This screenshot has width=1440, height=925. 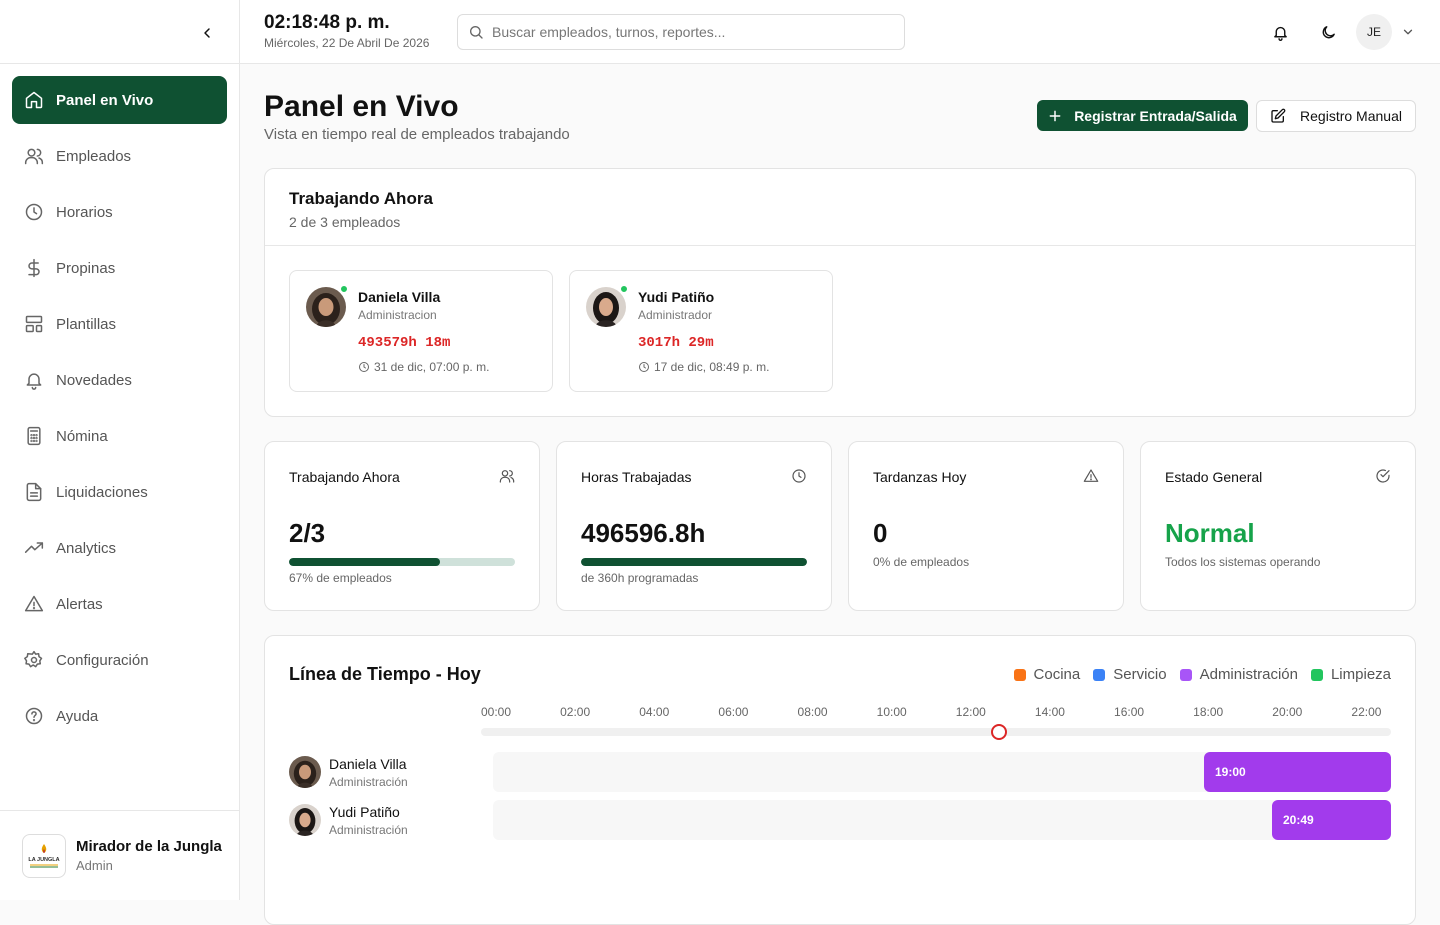 What do you see at coordinates (34, 436) in the screenshot?
I see `calculator-icon` at bounding box center [34, 436].